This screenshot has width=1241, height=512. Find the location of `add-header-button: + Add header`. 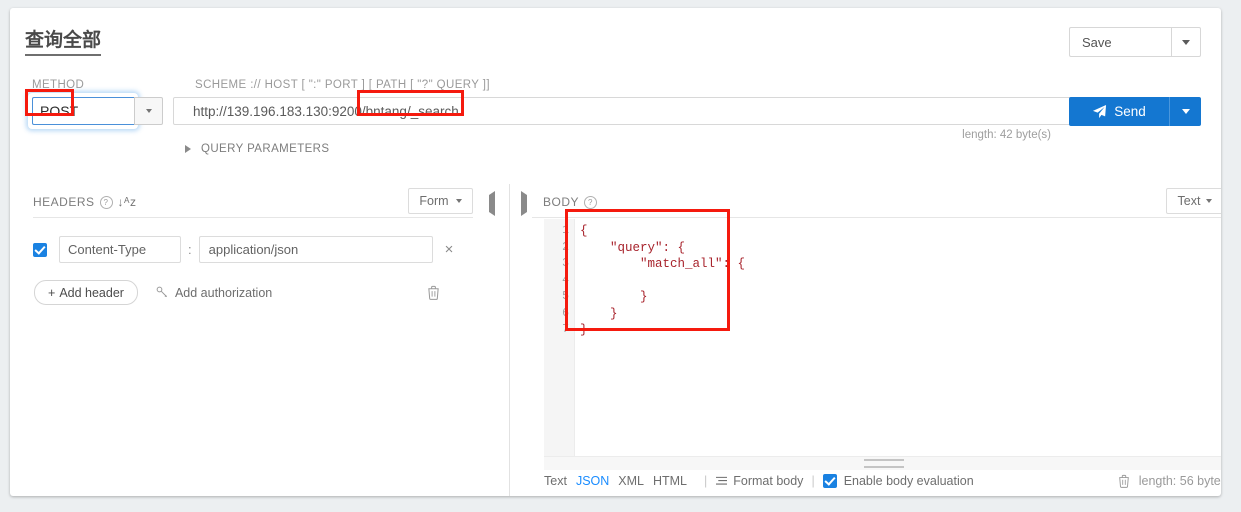

add-header-button: + Add header is located at coordinates (86, 292).